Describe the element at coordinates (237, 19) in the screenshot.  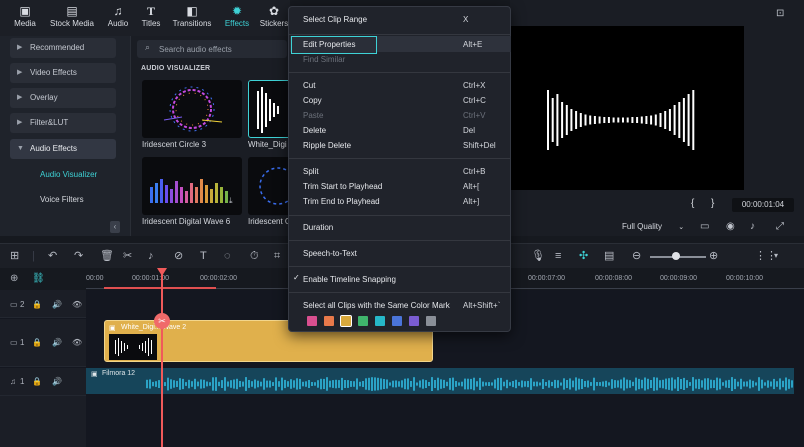
I see `toolbar-effects: ✹ Effects` at that location.